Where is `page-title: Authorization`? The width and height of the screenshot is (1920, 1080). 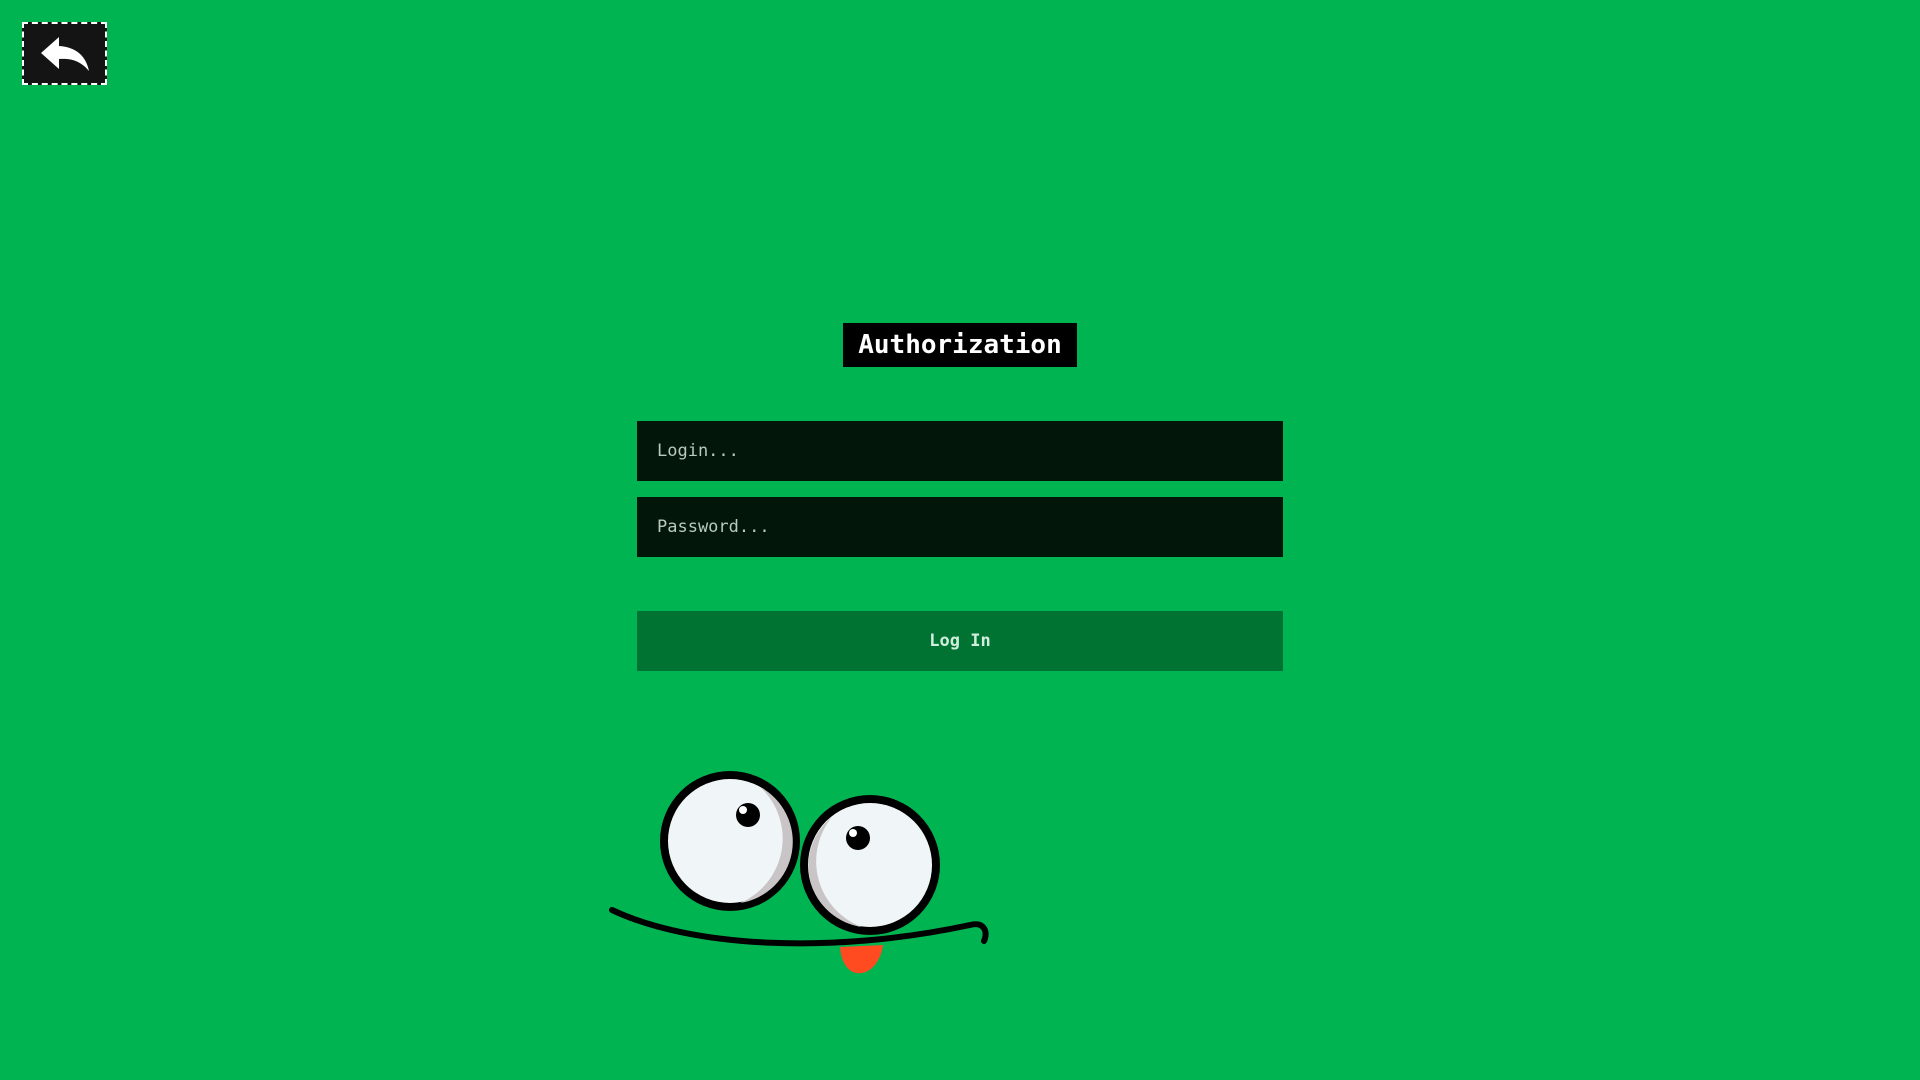
page-title: Authorization is located at coordinates (960, 345).